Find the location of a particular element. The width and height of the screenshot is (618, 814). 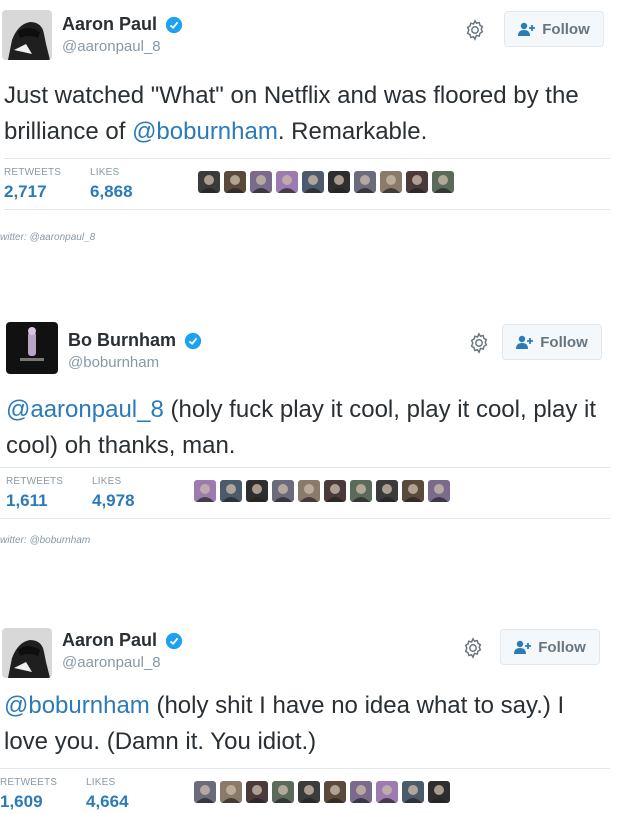

likes-stat: LIKES 4,978 is located at coordinates (113, 493).